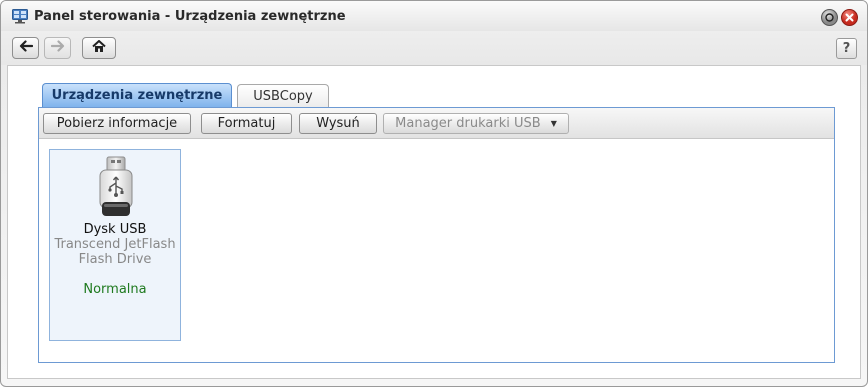  I want to click on window-title: Panel sterowania - Urządzenia zewnętrzne, so click(190, 16).